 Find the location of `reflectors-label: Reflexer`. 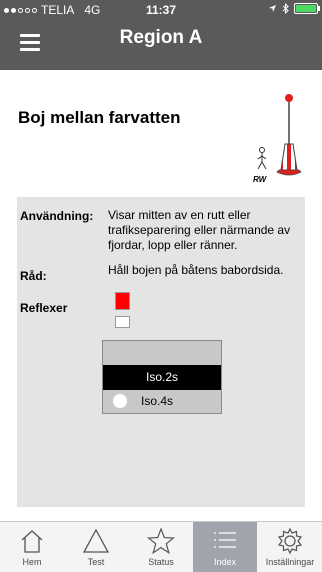

reflectors-label: Reflexer is located at coordinates (44, 308).